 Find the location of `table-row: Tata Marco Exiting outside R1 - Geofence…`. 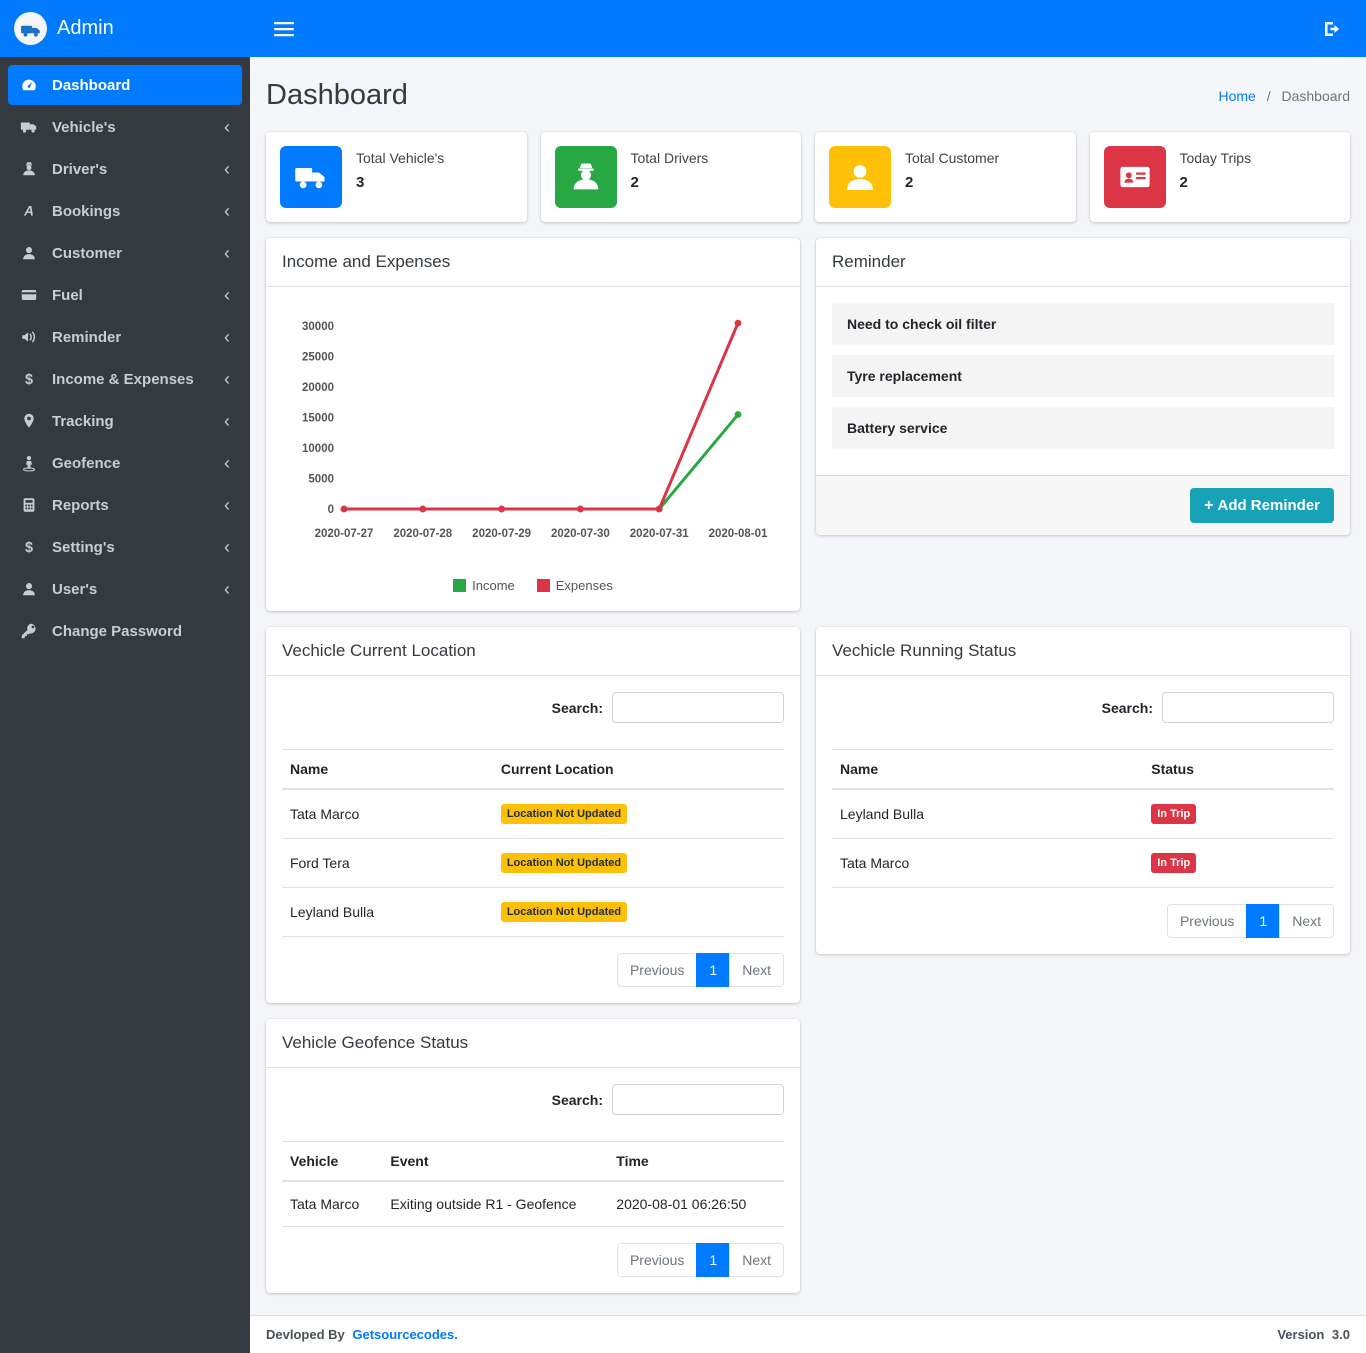

table-row: Tata Marco Exiting outside R1 - Geofence… is located at coordinates (533, 1203).